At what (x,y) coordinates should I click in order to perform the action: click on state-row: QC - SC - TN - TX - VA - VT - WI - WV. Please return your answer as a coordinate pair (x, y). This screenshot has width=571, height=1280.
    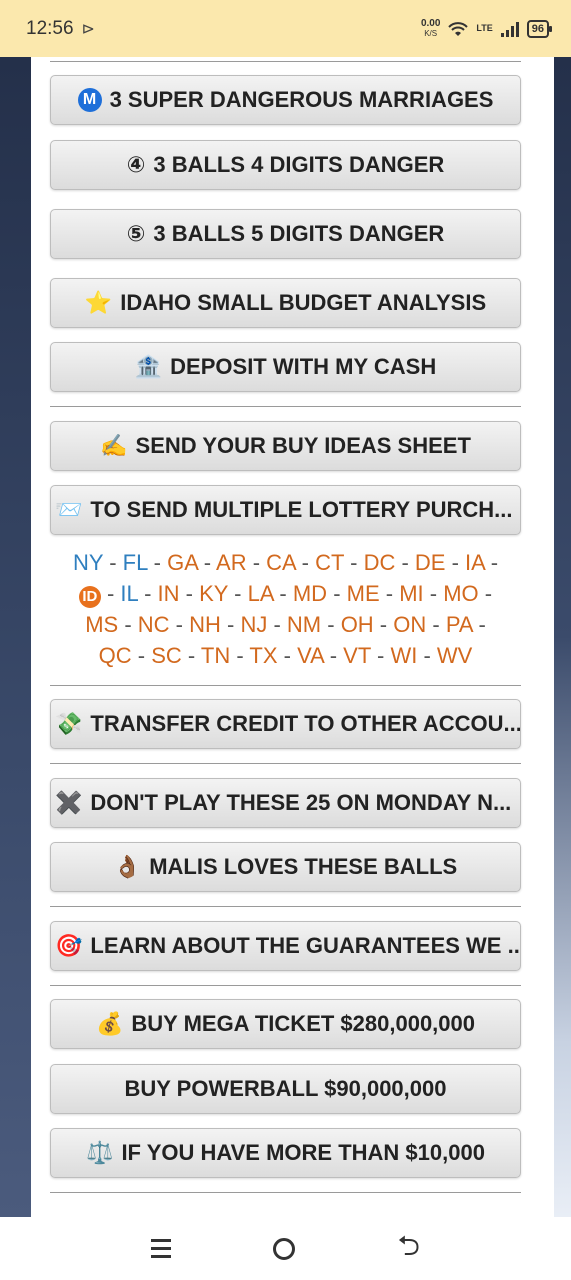
    Looking at the image, I should click on (285, 655).